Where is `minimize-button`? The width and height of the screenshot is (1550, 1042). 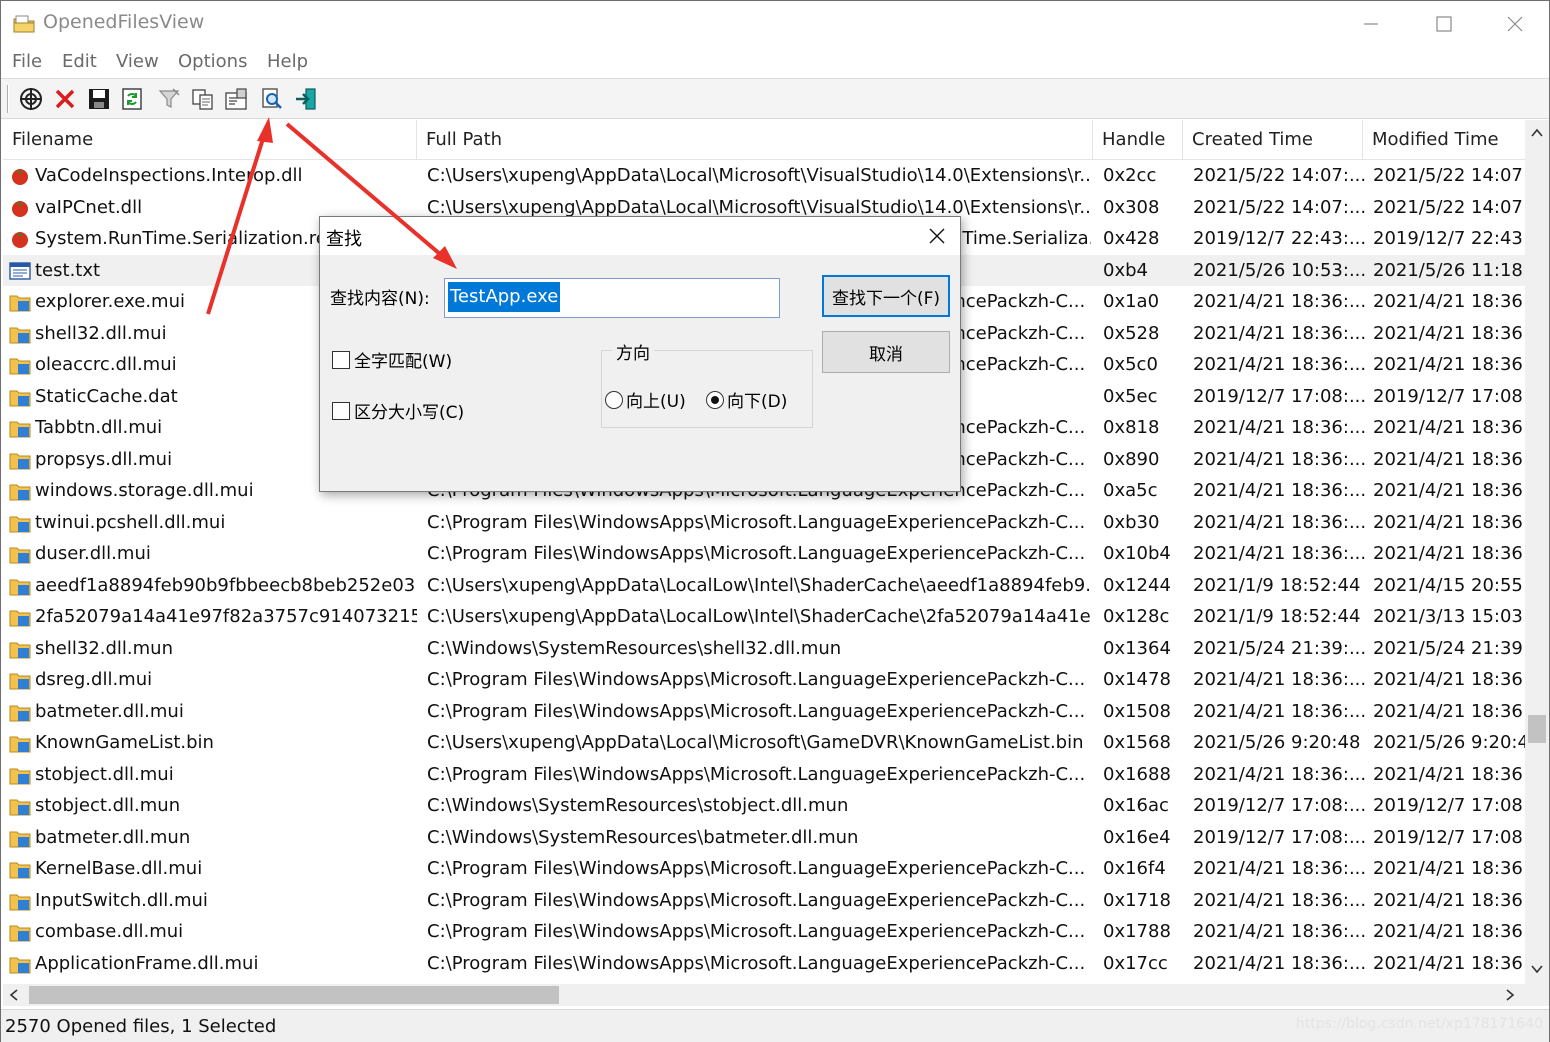 minimize-button is located at coordinates (1371, 24).